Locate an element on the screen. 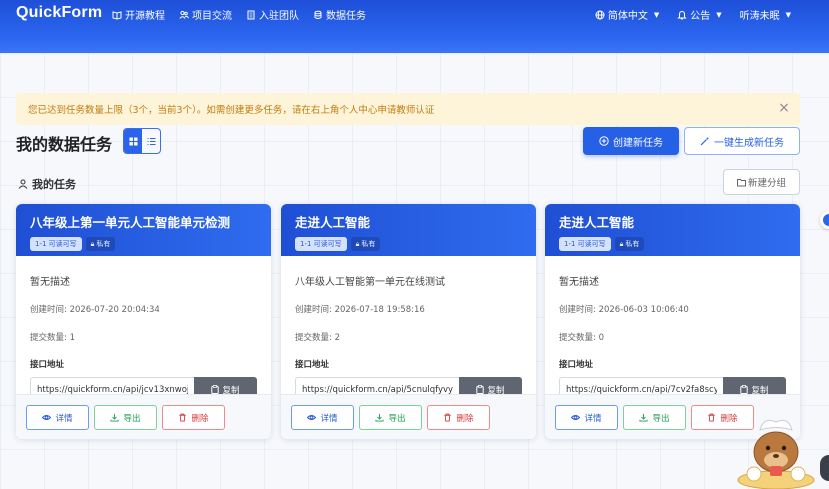 This screenshot has width=829, height=489. card-submission-count: 提交数量: 0 is located at coordinates (581, 338).